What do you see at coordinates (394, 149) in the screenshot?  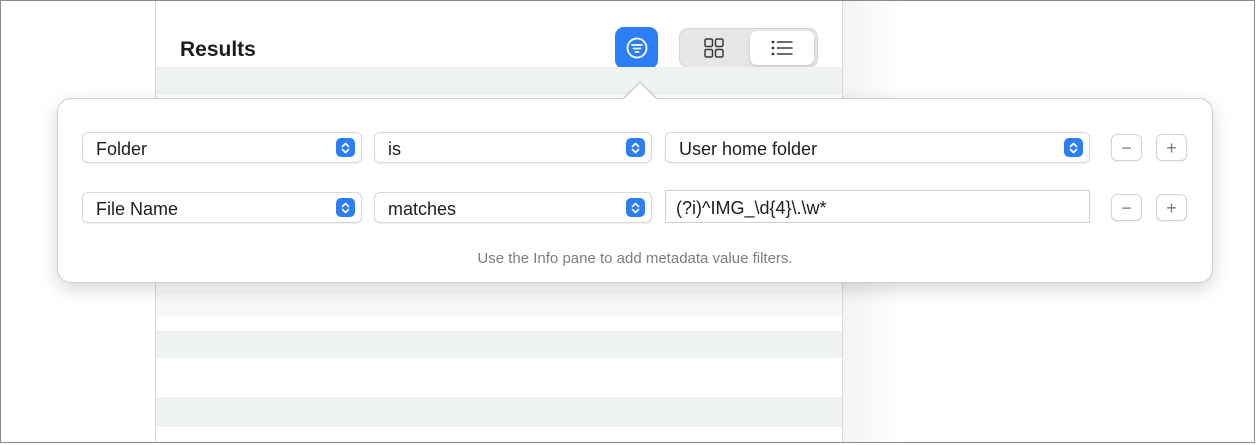 I see `filter-operator-label: is` at bounding box center [394, 149].